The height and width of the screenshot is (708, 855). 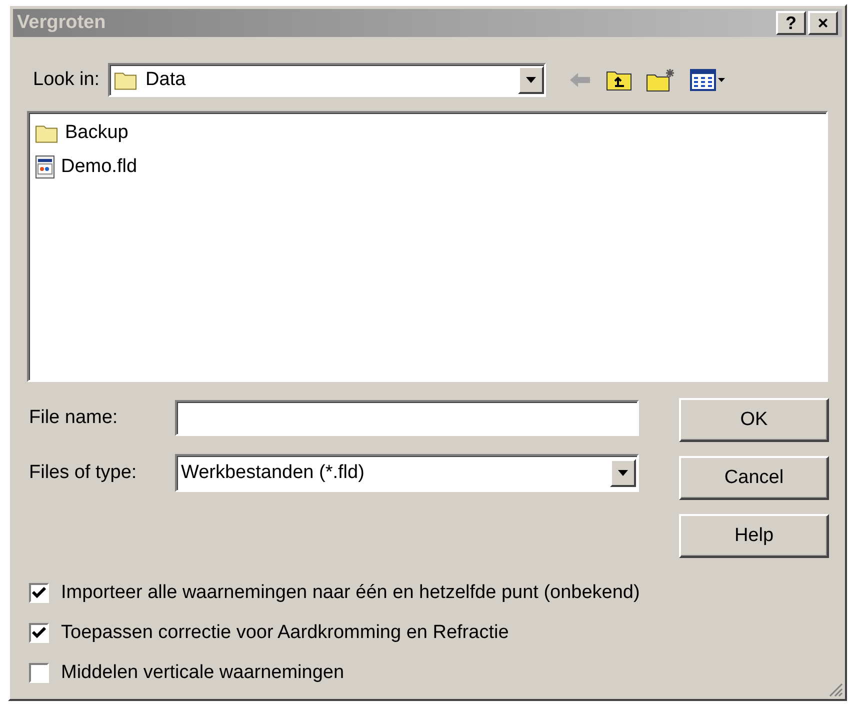 I want to click on file-name: Demo.fld, so click(x=99, y=167).